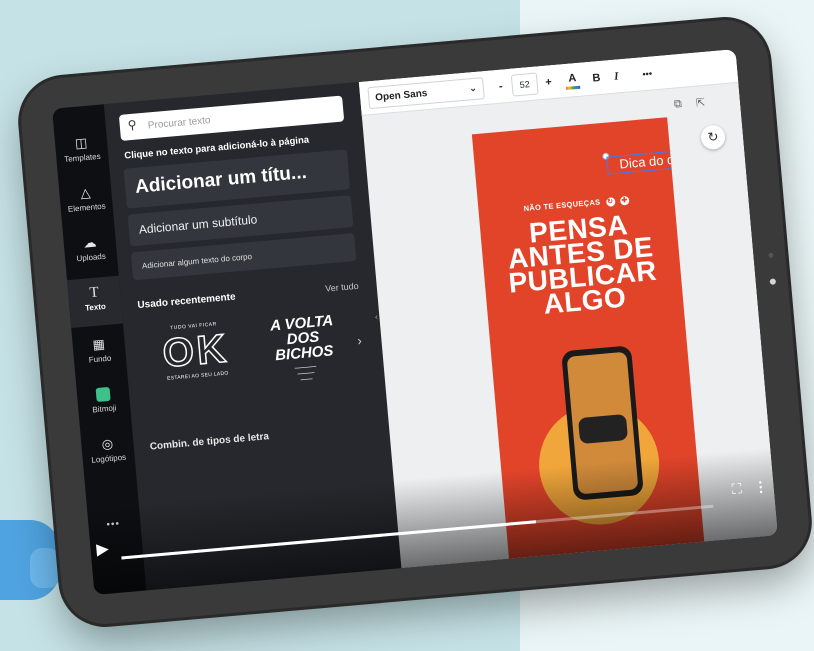 The image size is (814, 651). What do you see at coordinates (771, 255) in the screenshot?
I see `camera-sensor-icon` at bounding box center [771, 255].